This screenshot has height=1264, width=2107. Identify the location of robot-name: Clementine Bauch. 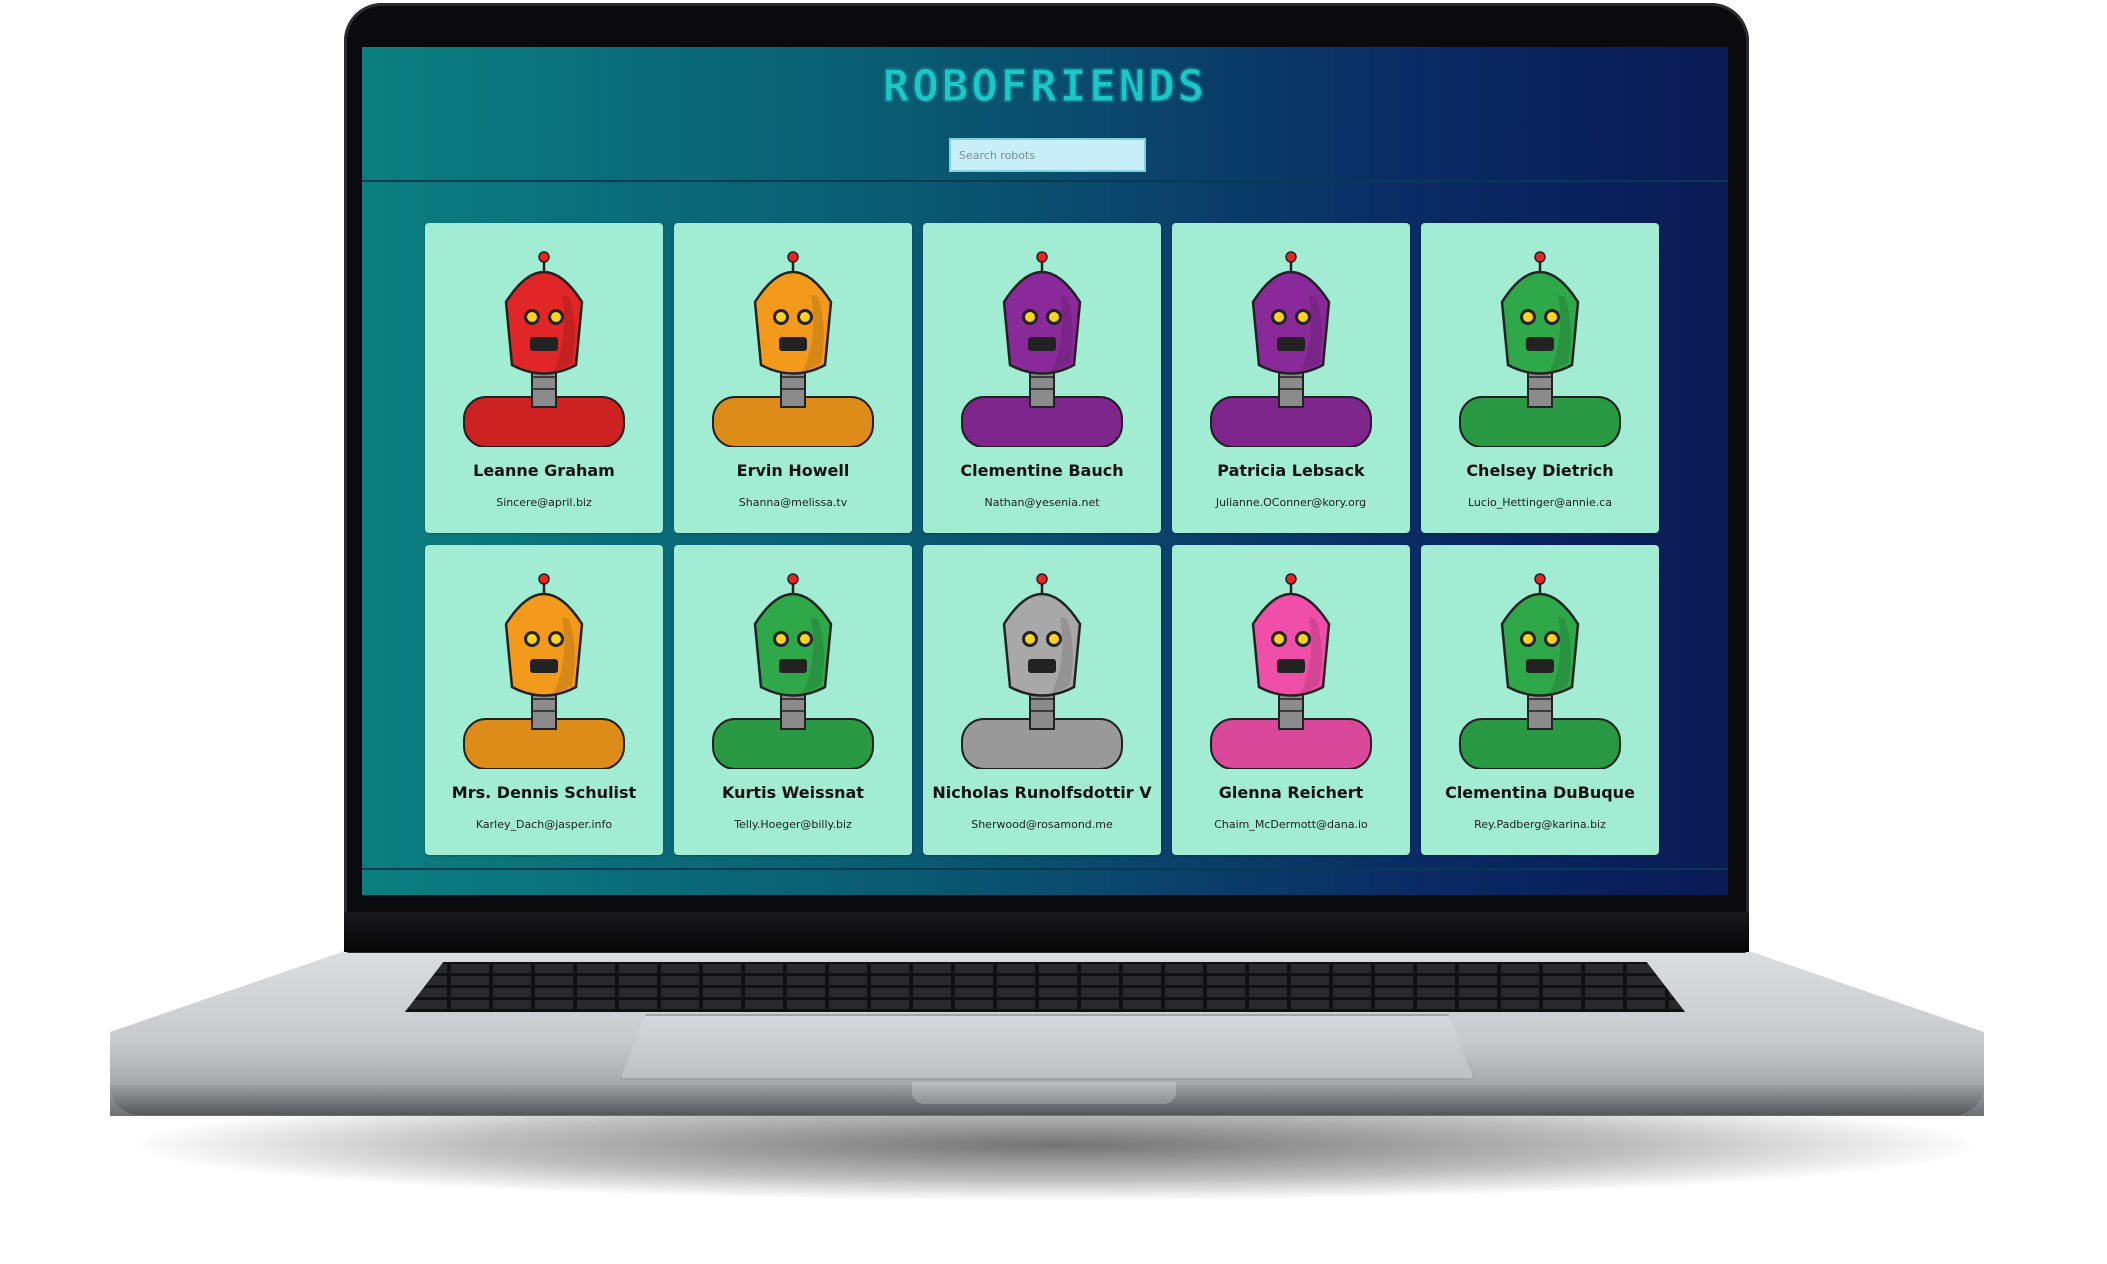
(1042, 470).